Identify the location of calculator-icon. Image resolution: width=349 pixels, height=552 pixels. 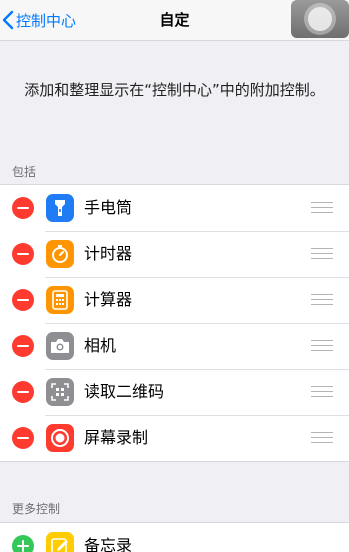
(60, 300).